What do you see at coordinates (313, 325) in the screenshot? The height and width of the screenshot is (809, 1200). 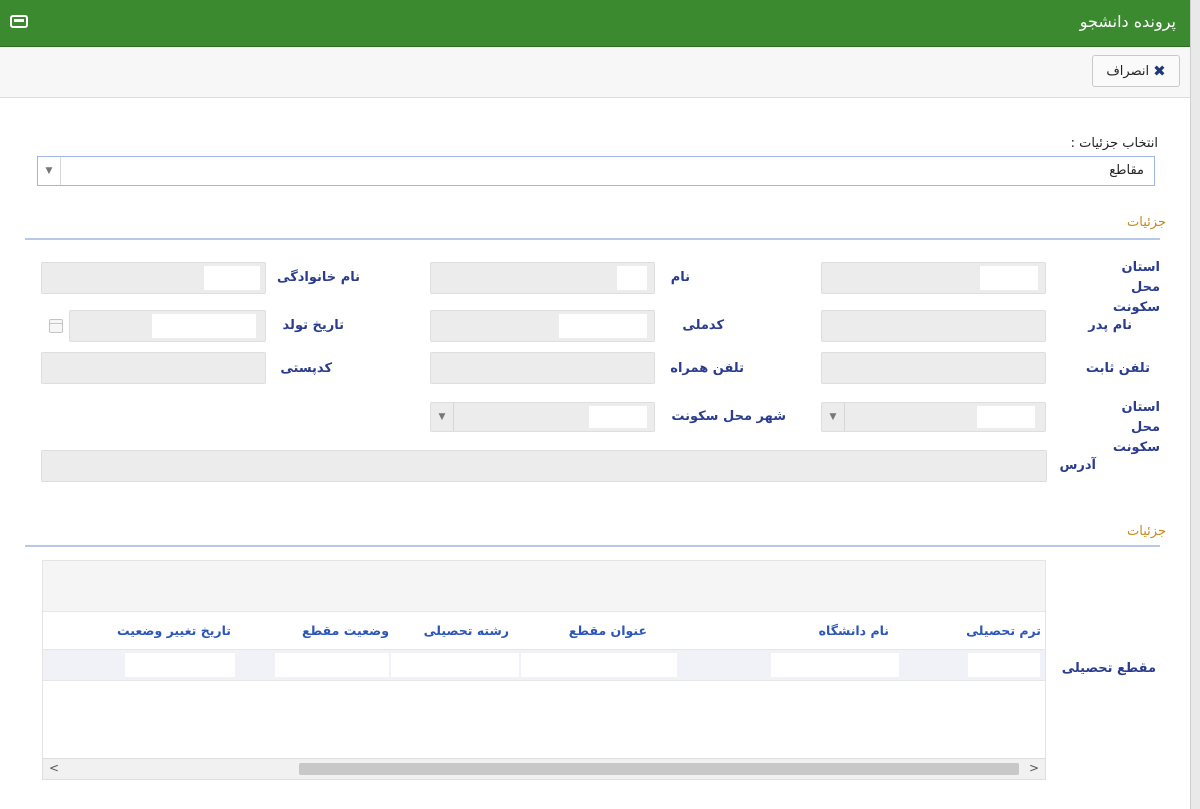 I see `birth-date-label: تاریخ تولد` at bounding box center [313, 325].